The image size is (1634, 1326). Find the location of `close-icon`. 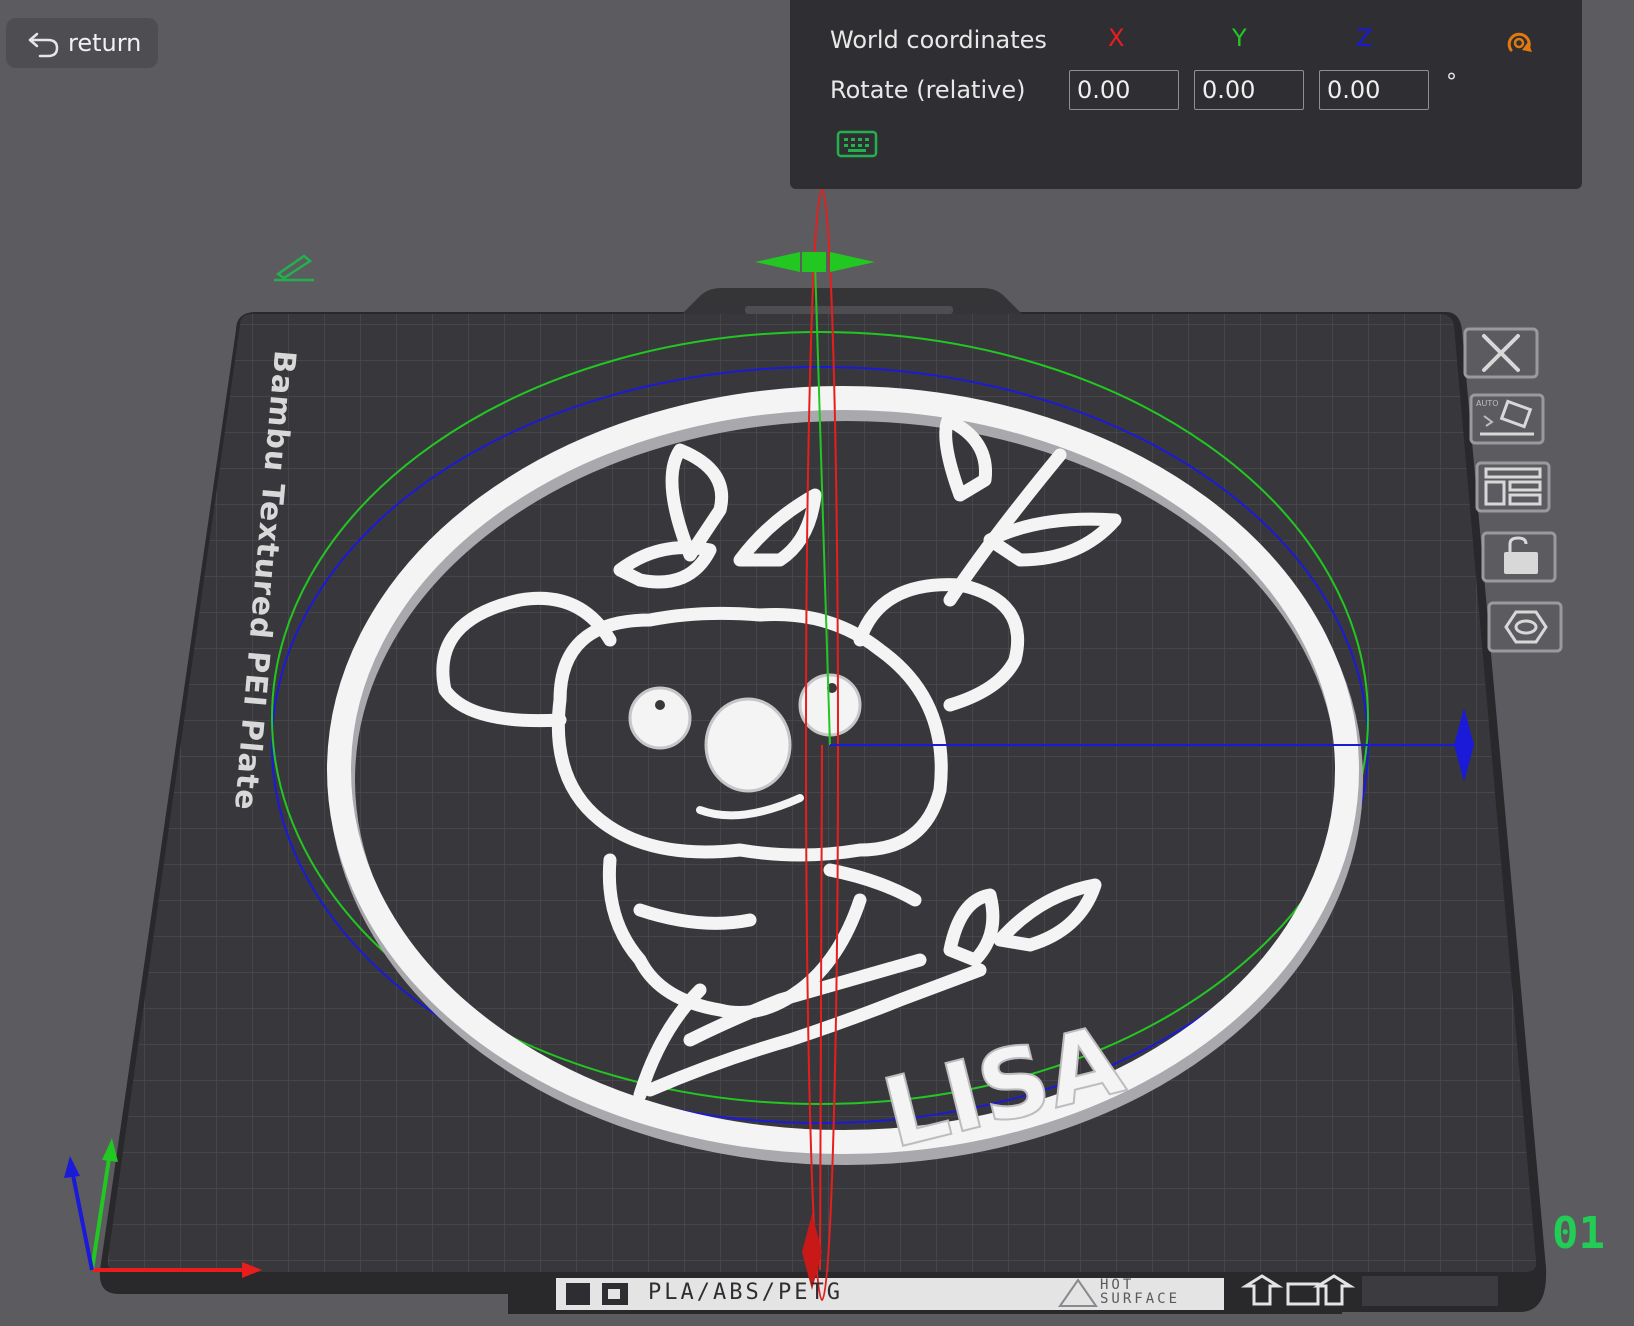

close-icon is located at coordinates (1501, 353).